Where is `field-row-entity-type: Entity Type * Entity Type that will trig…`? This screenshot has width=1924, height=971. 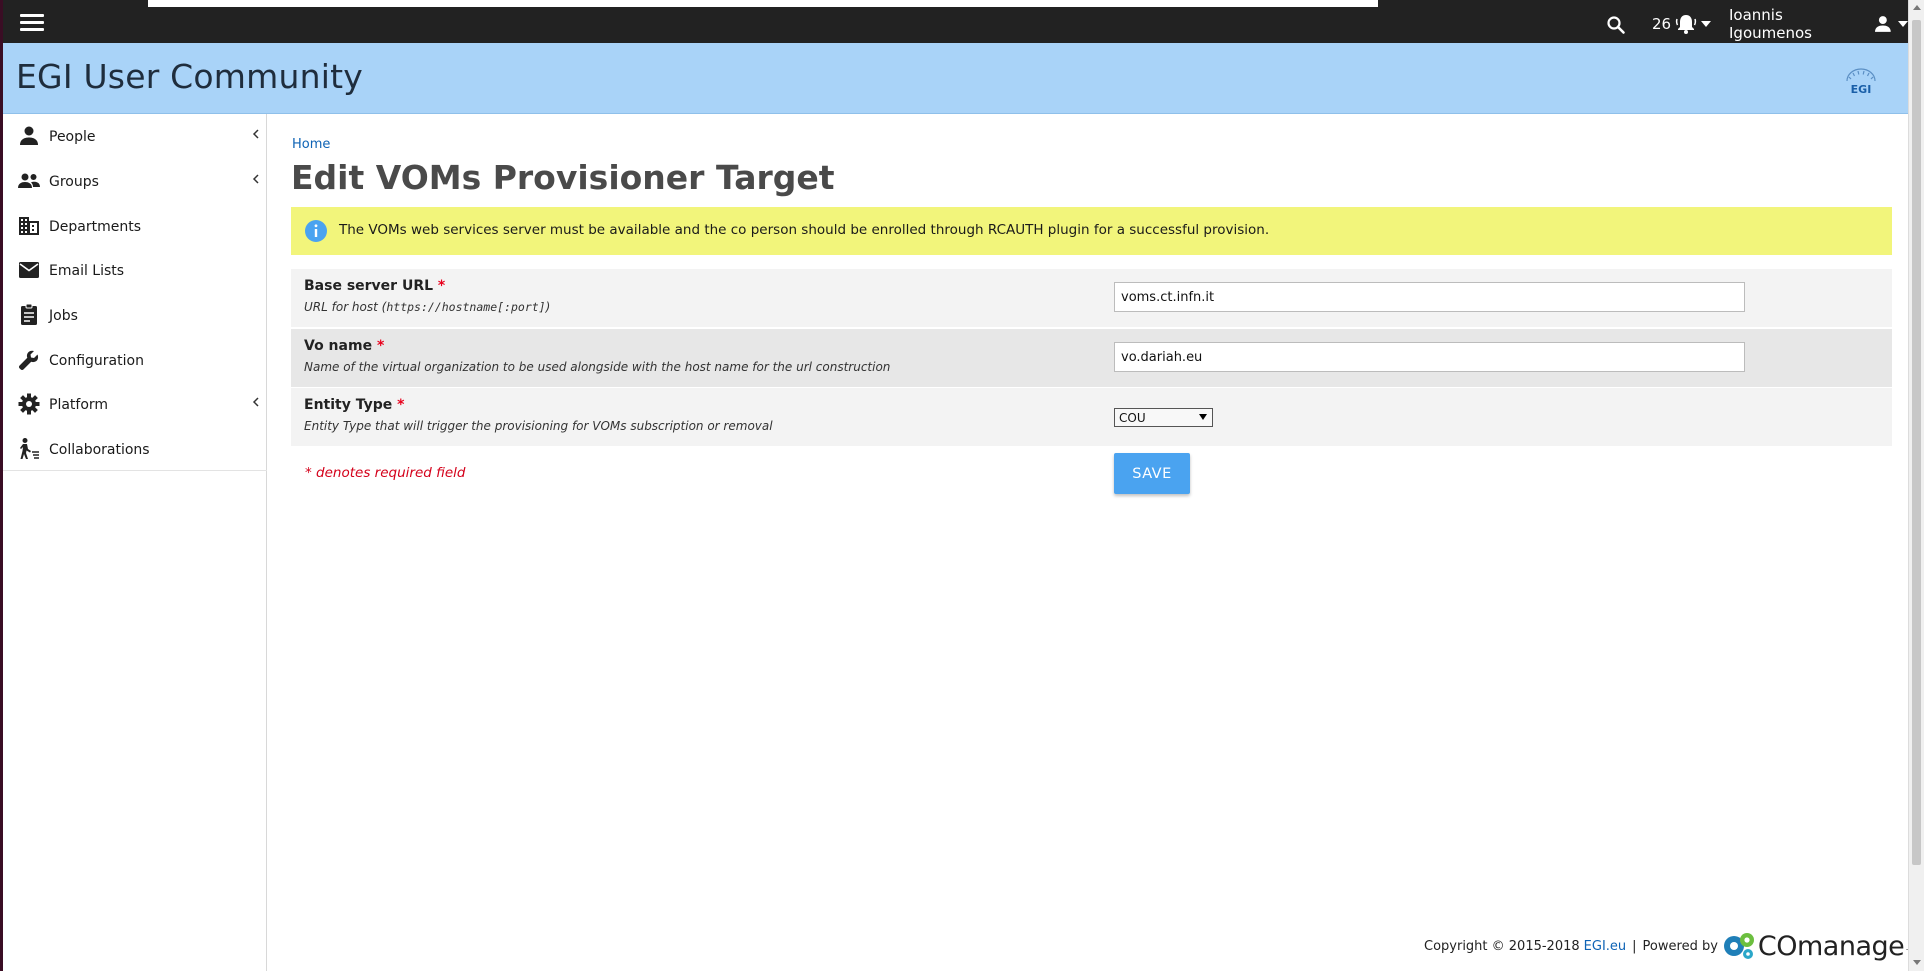
field-row-entity-type: Entity Type * Entity Type that will trig… is located at coordinates (1091, 417).